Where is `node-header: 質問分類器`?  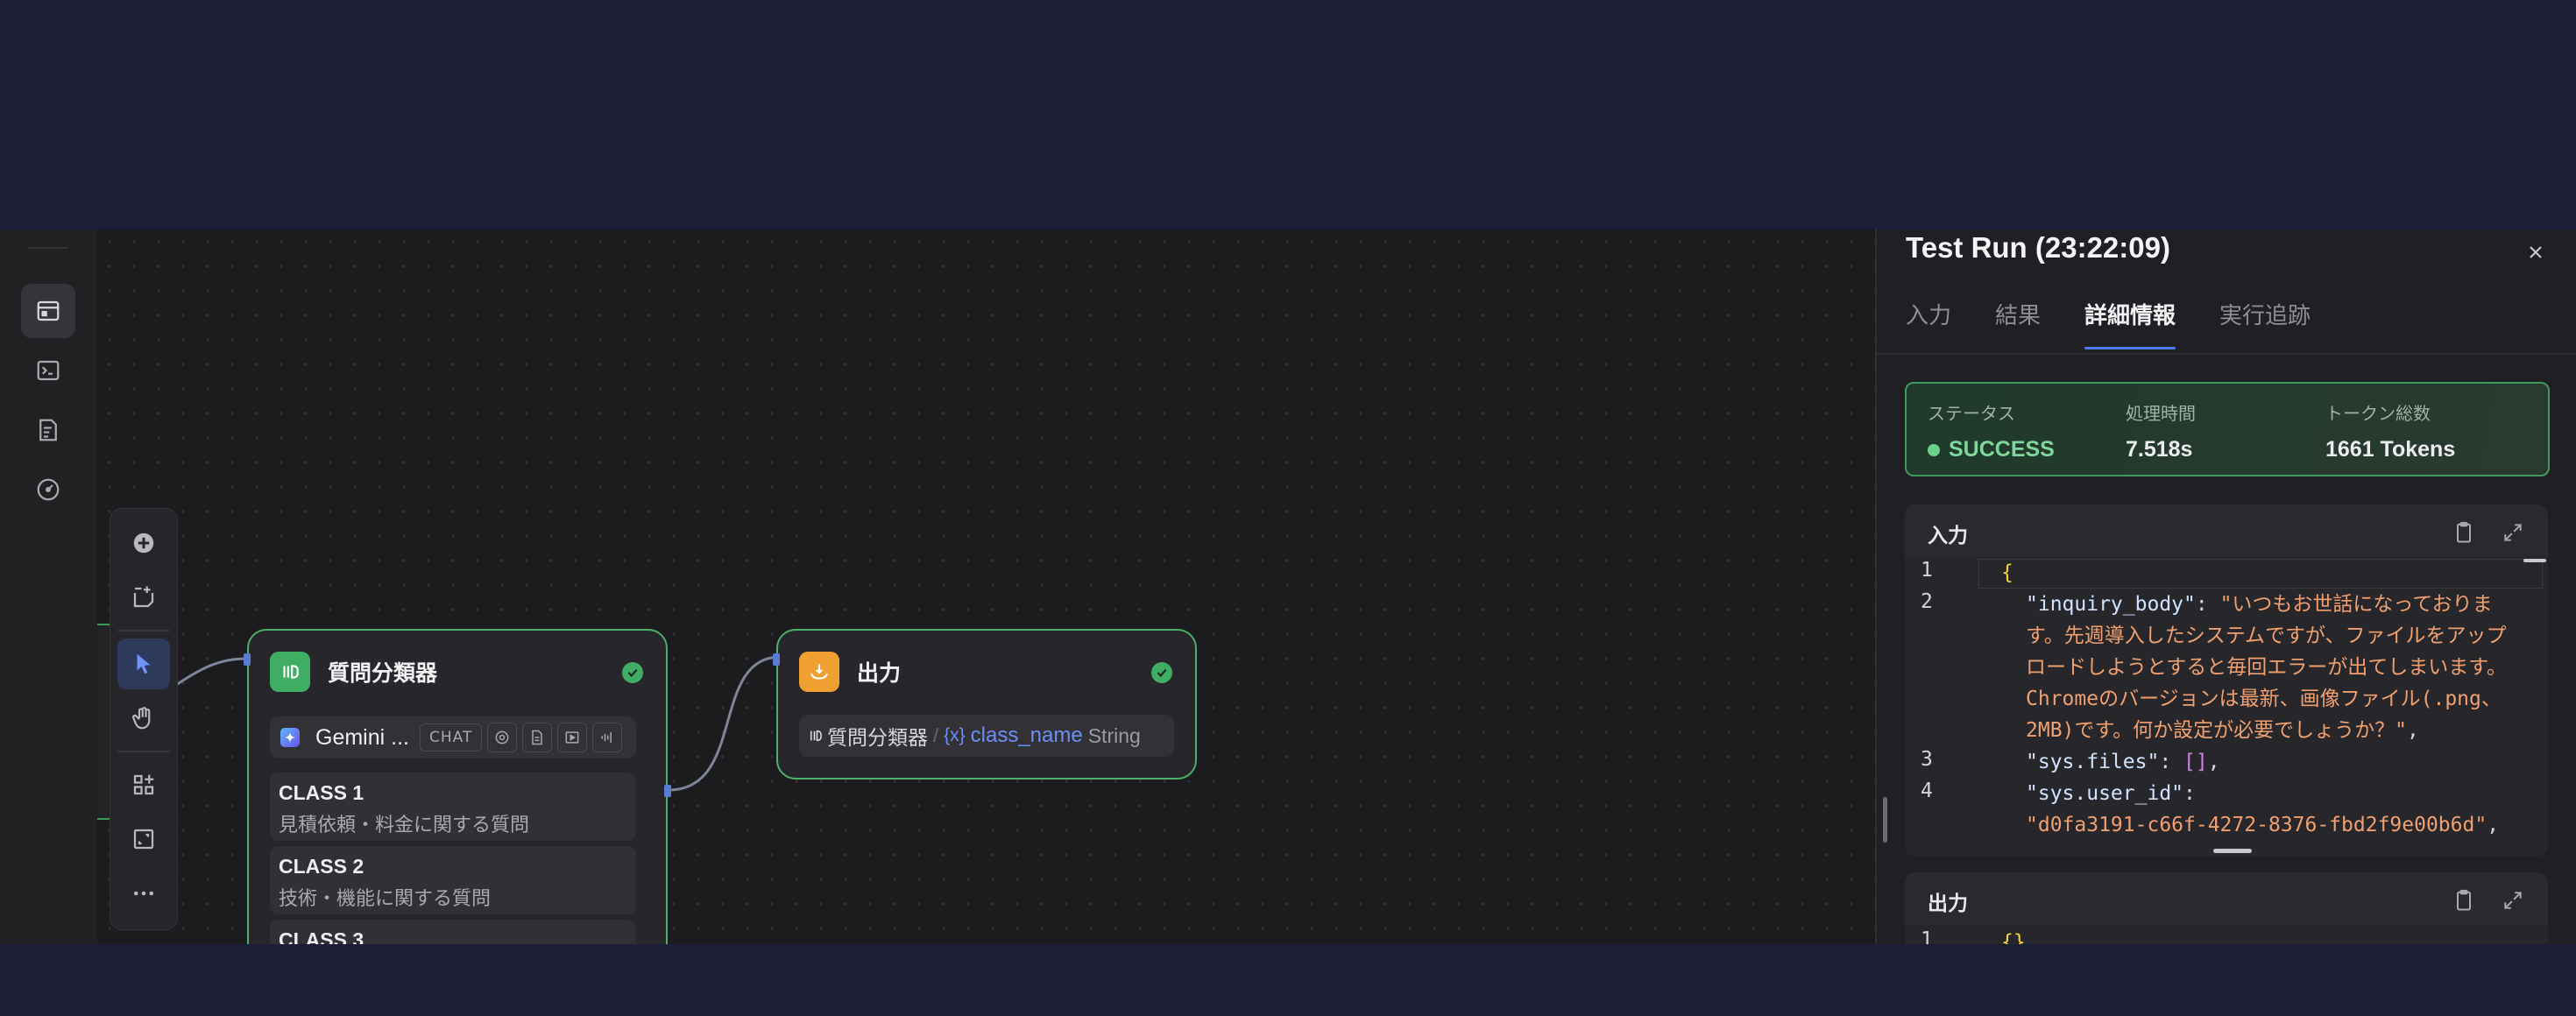
node-header: 質問分類器 is located at coordinates (353, 672).